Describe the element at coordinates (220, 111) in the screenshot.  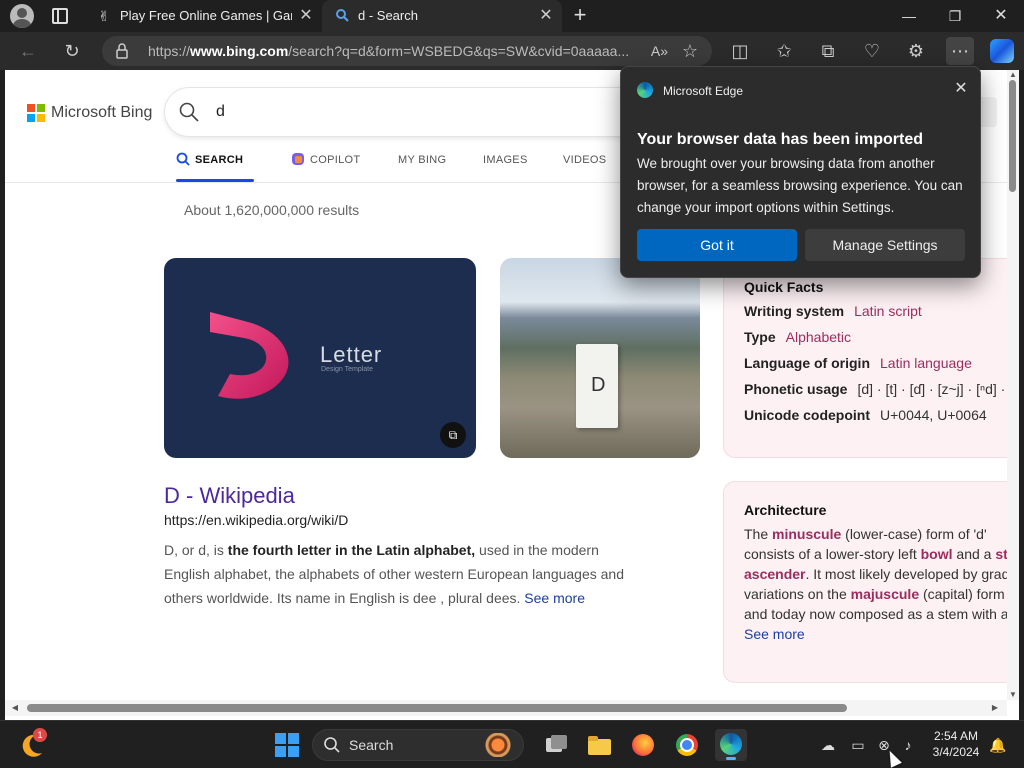
I see `search-query: d` at that location.